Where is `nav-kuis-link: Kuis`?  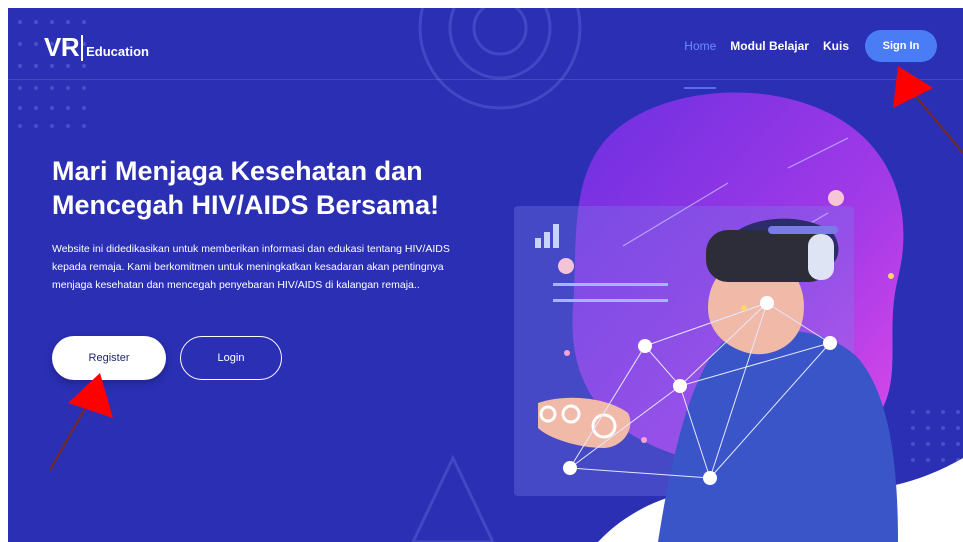
nav-kuis-link: Kuis is located at coordinates (836, 46).